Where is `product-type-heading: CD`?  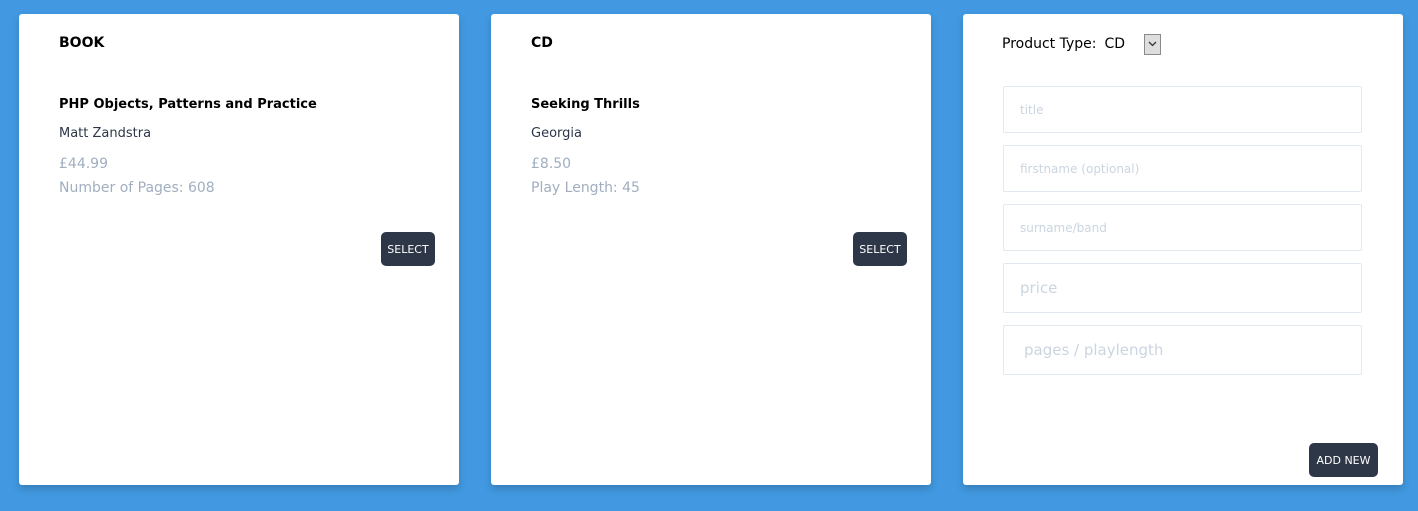 product-type-heading: CD is located at coordinates (542, 43).